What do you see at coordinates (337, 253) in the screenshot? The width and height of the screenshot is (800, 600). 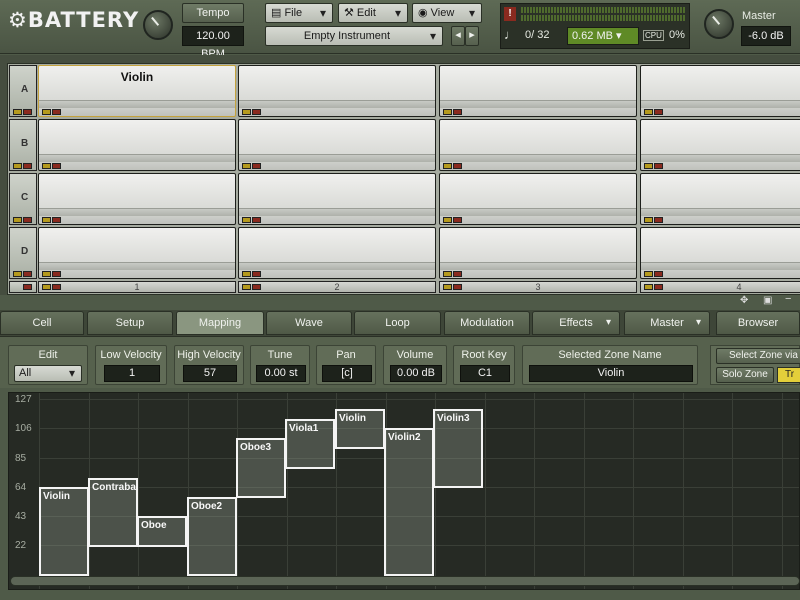 I see `cell-d2` at bounding box center [337, 253].